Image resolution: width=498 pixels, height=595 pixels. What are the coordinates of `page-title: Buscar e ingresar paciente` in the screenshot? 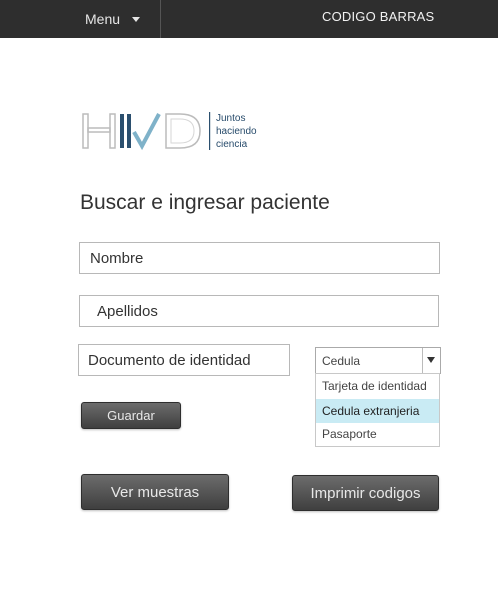 It's located at (205, 202).